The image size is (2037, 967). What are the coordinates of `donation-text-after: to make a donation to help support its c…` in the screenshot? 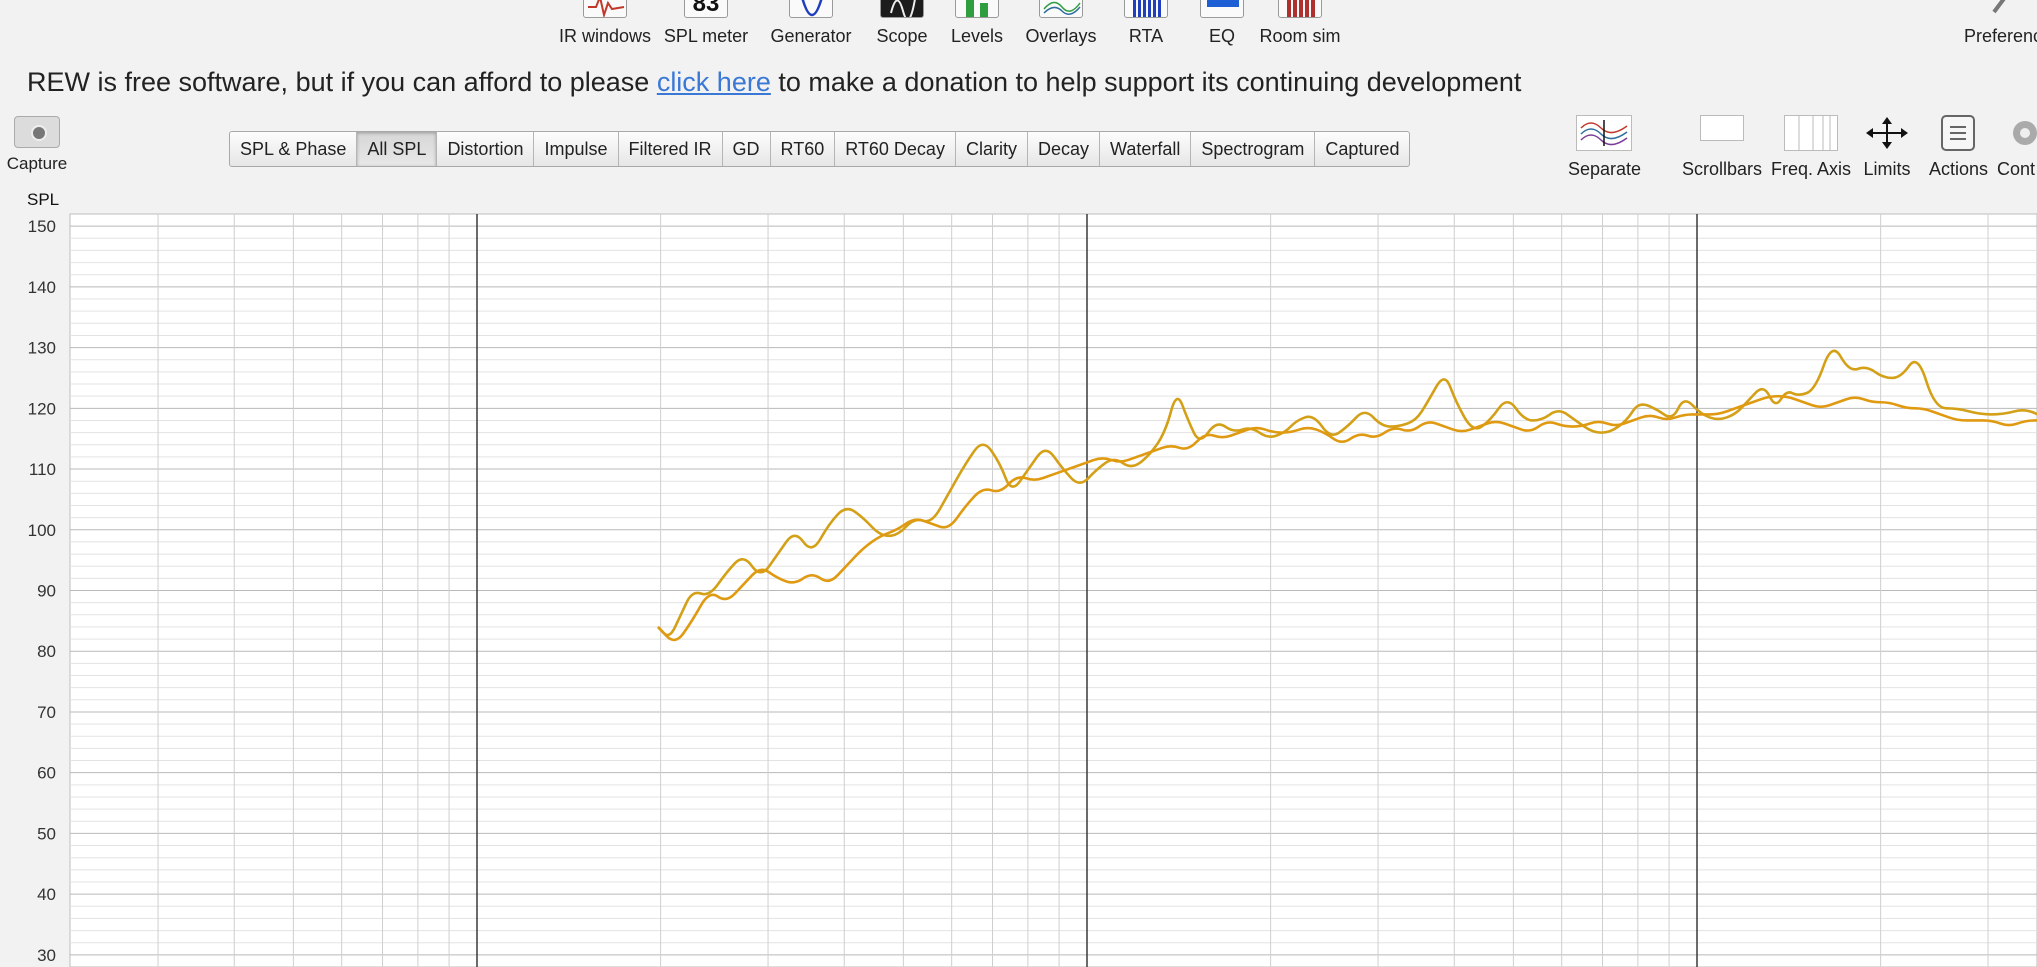 It's located at (1146, 82).